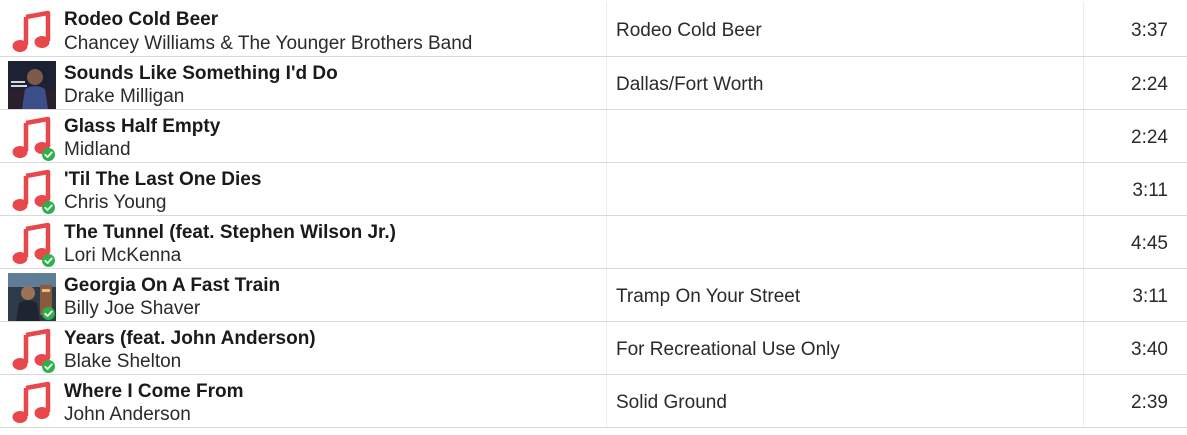  I want to click on track-title: Sounds Like Something I'd Do, so click(201, 73).